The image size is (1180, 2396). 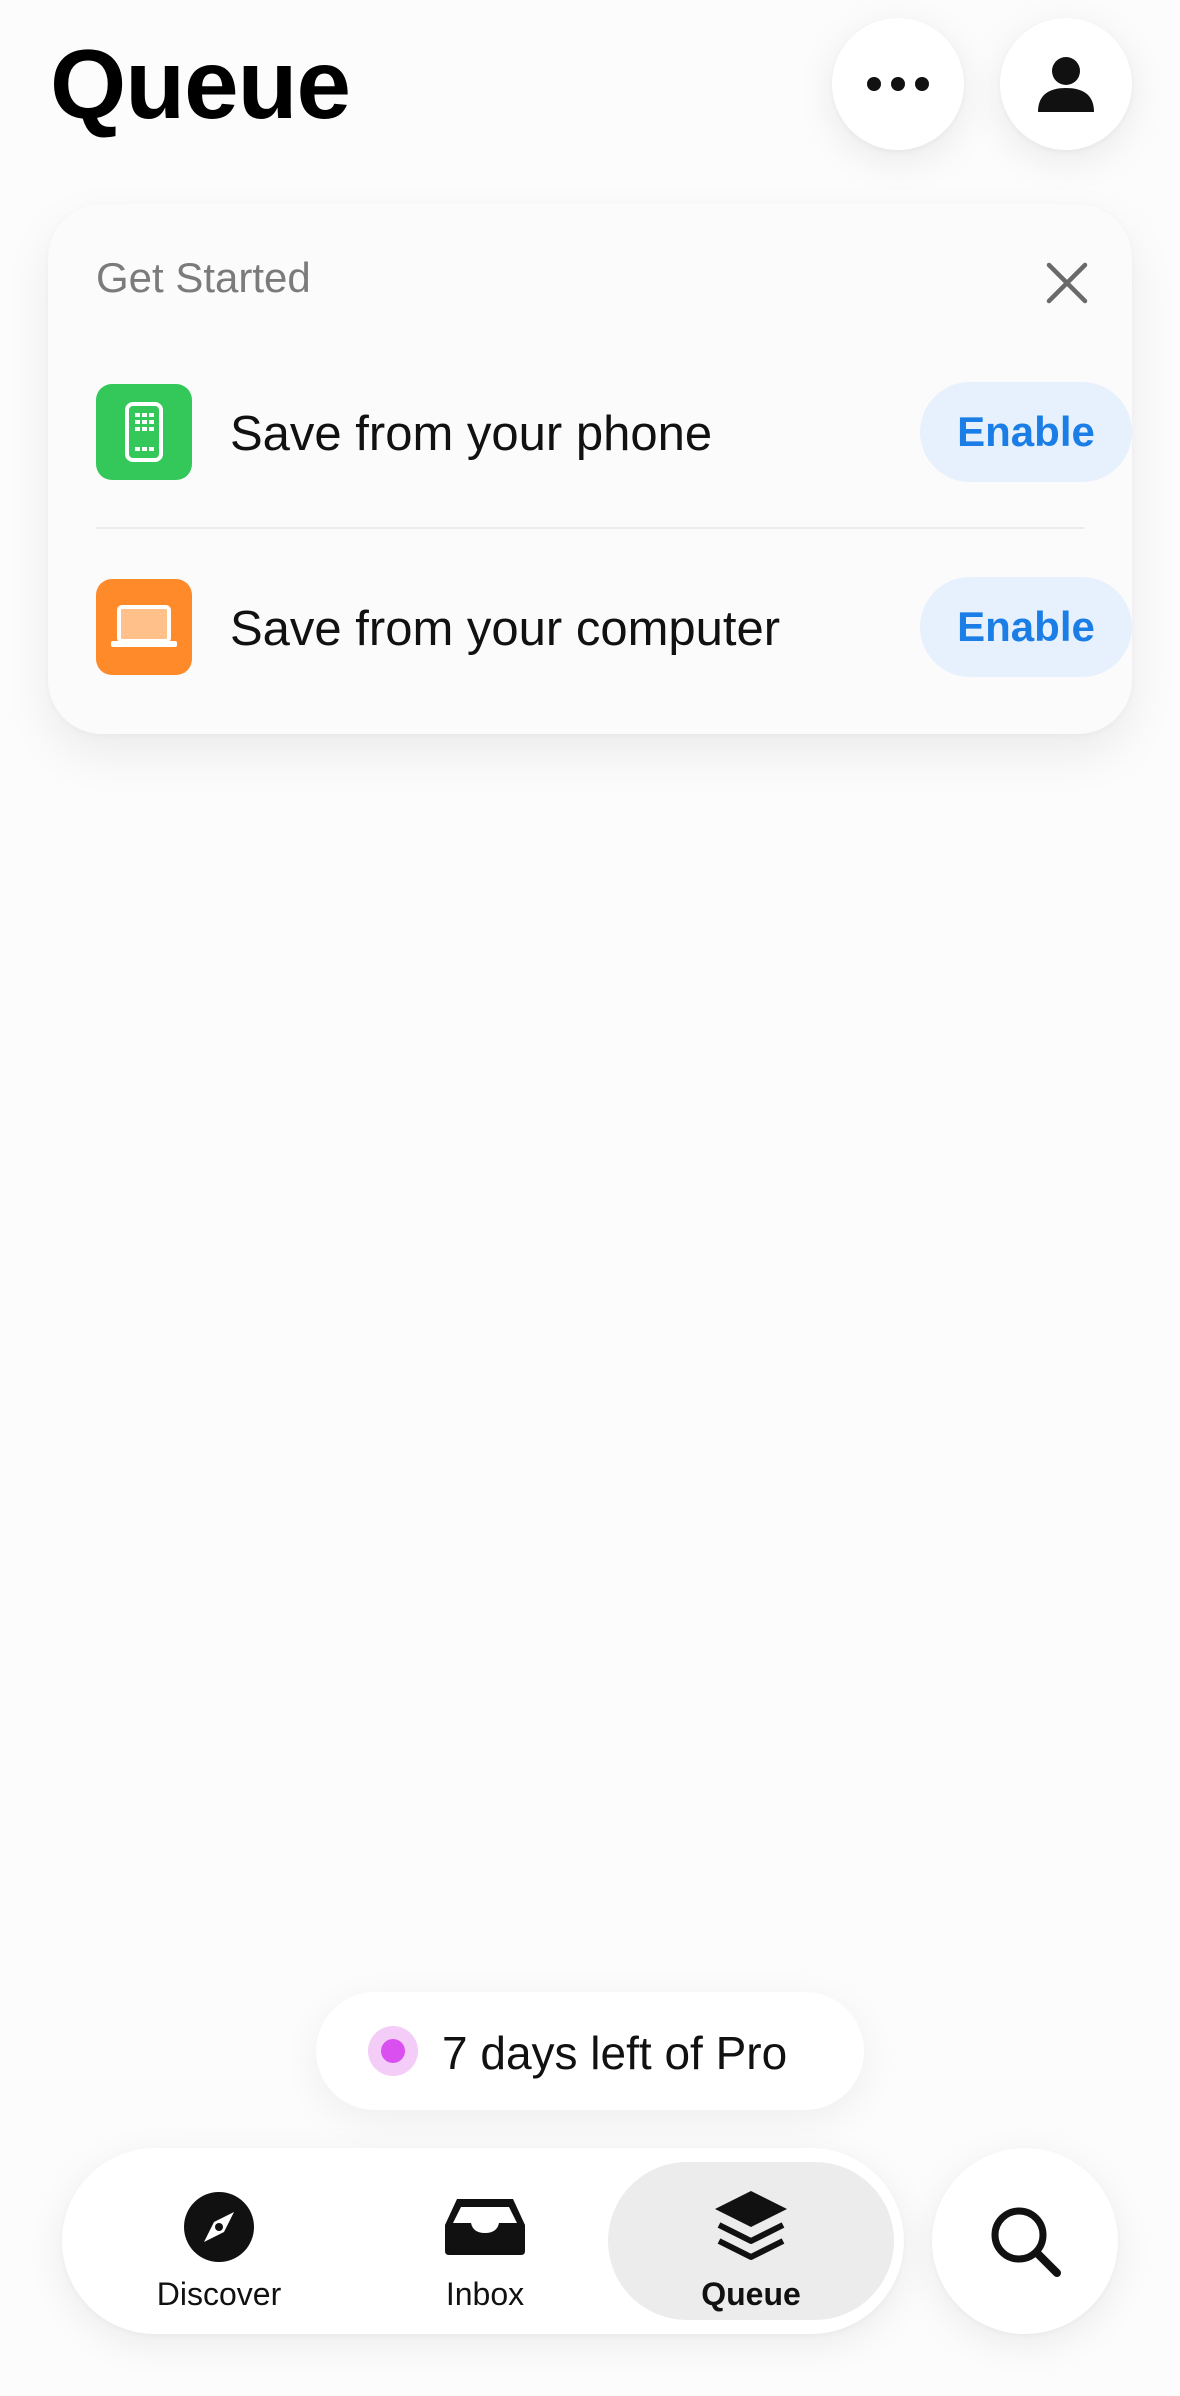 I want to click on save-from-computer-row: Save from your computer Enable, so click(x=614, y=627).